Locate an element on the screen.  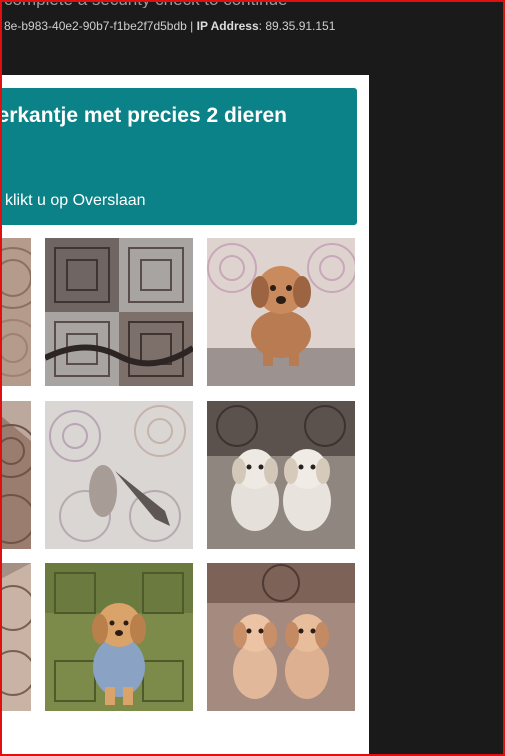
page-heading: complete a security check to continue is located at coordinates (251, 4).